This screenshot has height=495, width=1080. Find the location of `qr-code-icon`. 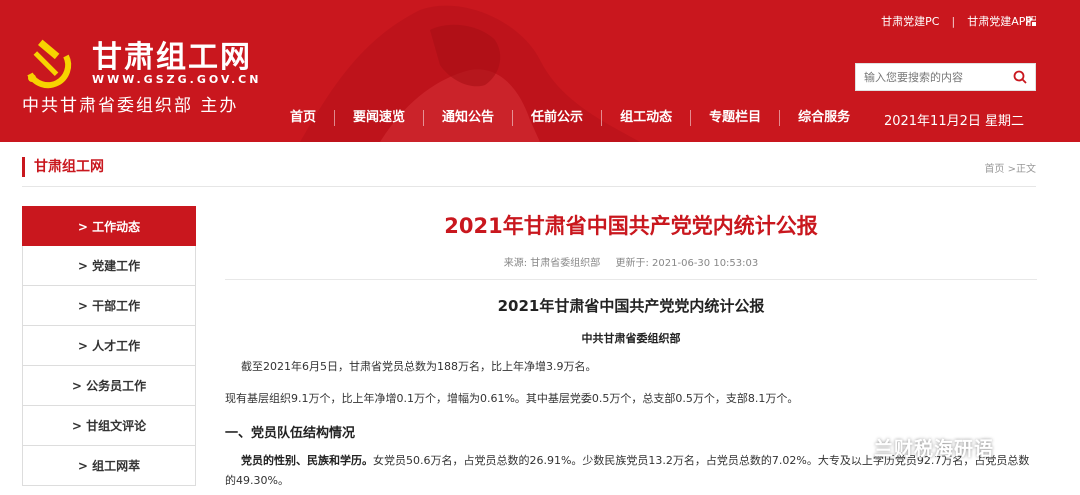

qr-code-icon is located at coordinates (1031, 21).